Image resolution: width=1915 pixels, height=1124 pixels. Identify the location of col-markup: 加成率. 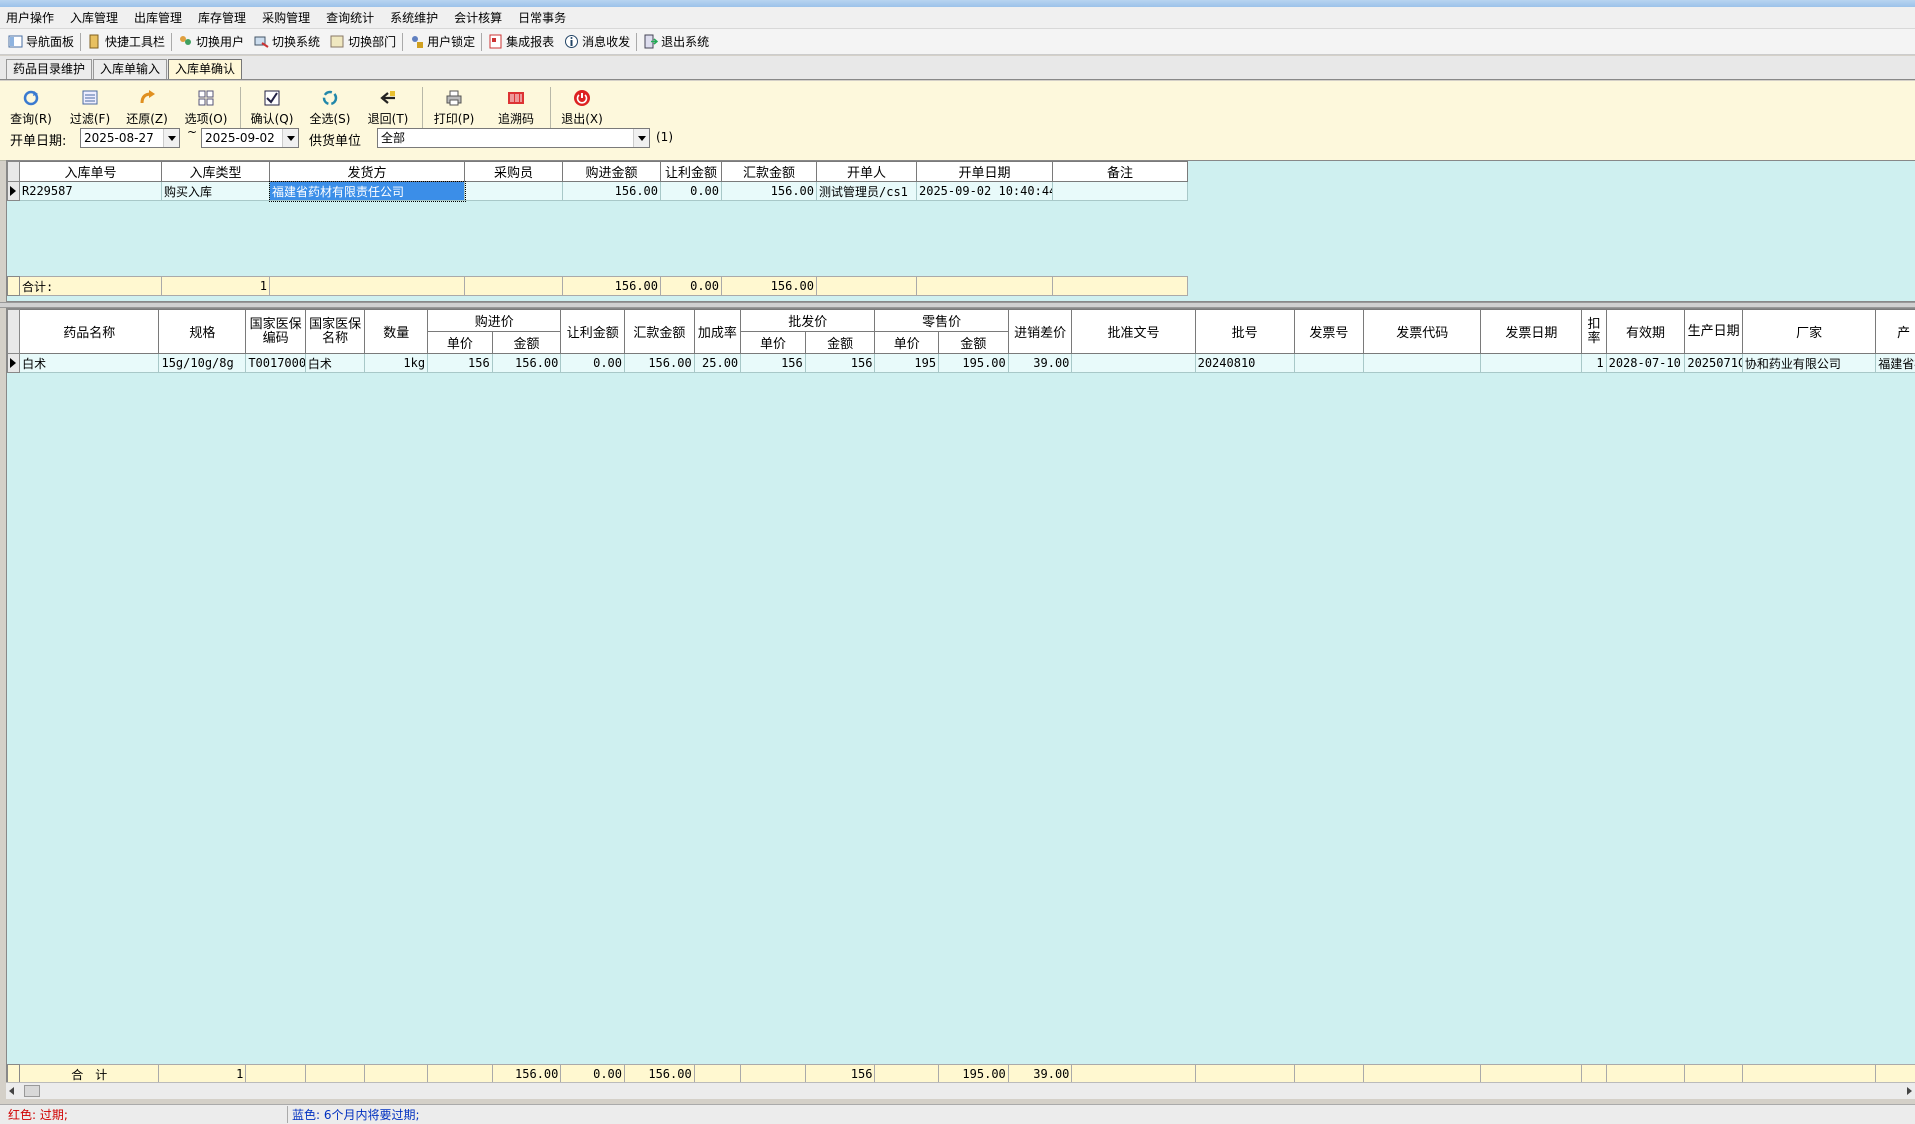
(717, 331).